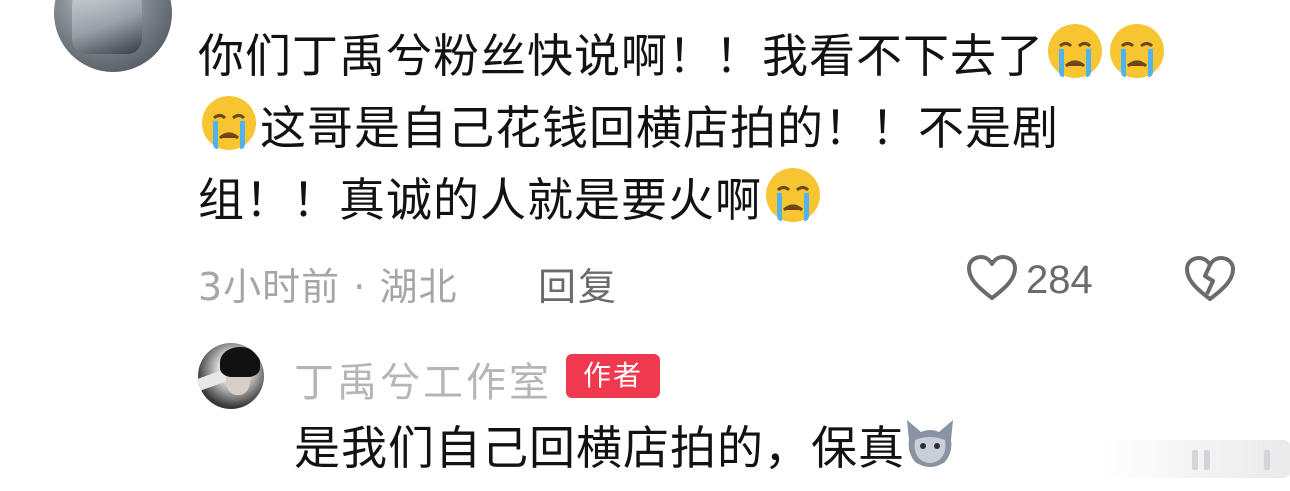 Image resolution: width=1290 pixels, height=491 pixels. Describe the element at coordinates (480, 200) in the screenshot. I see `comment-line-3: 组！！真诚的人就是要火啊` at that location.